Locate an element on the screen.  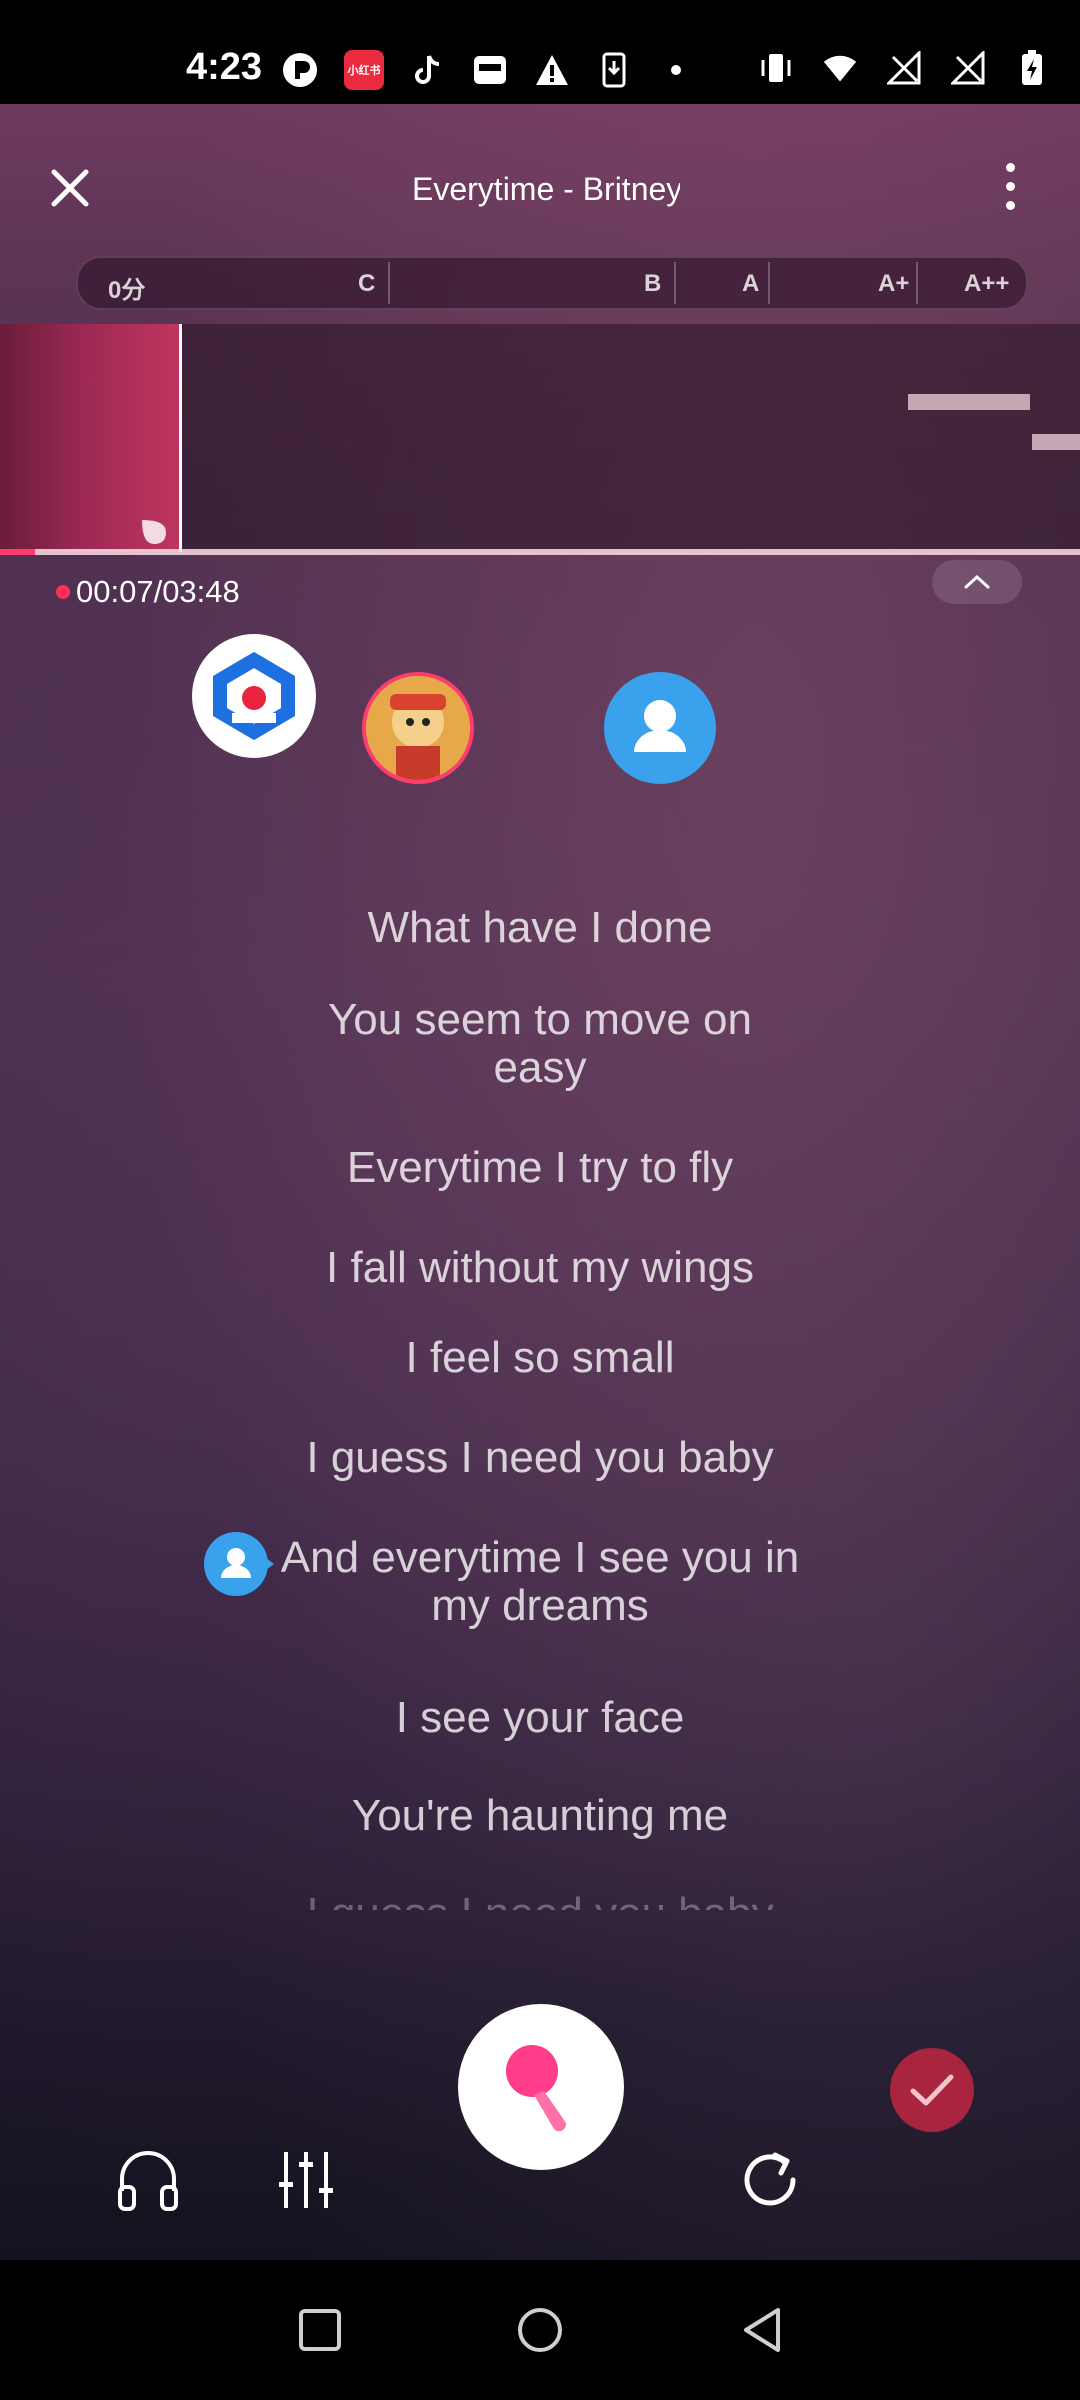
battery-charging-icon is located at coordinates (1032, 68).